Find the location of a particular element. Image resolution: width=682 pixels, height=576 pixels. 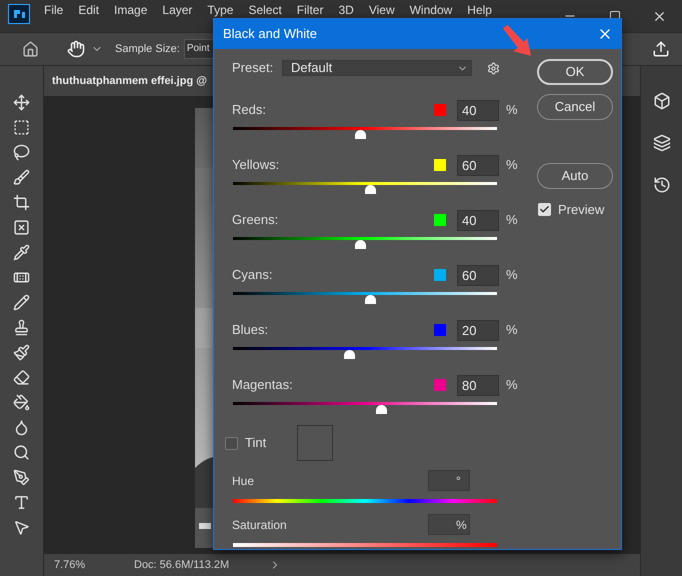

channel-label: Reds: is located at coordinates (249, 110).